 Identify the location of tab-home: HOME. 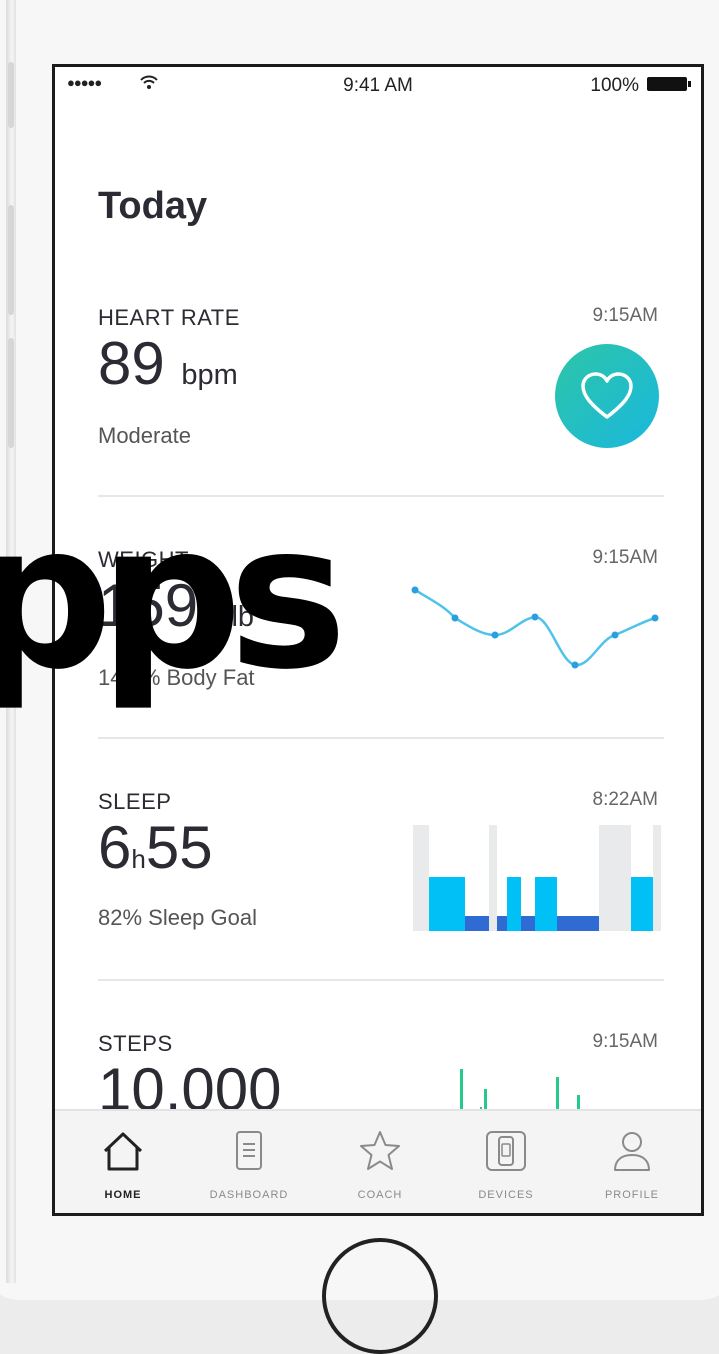
(123, 1165).